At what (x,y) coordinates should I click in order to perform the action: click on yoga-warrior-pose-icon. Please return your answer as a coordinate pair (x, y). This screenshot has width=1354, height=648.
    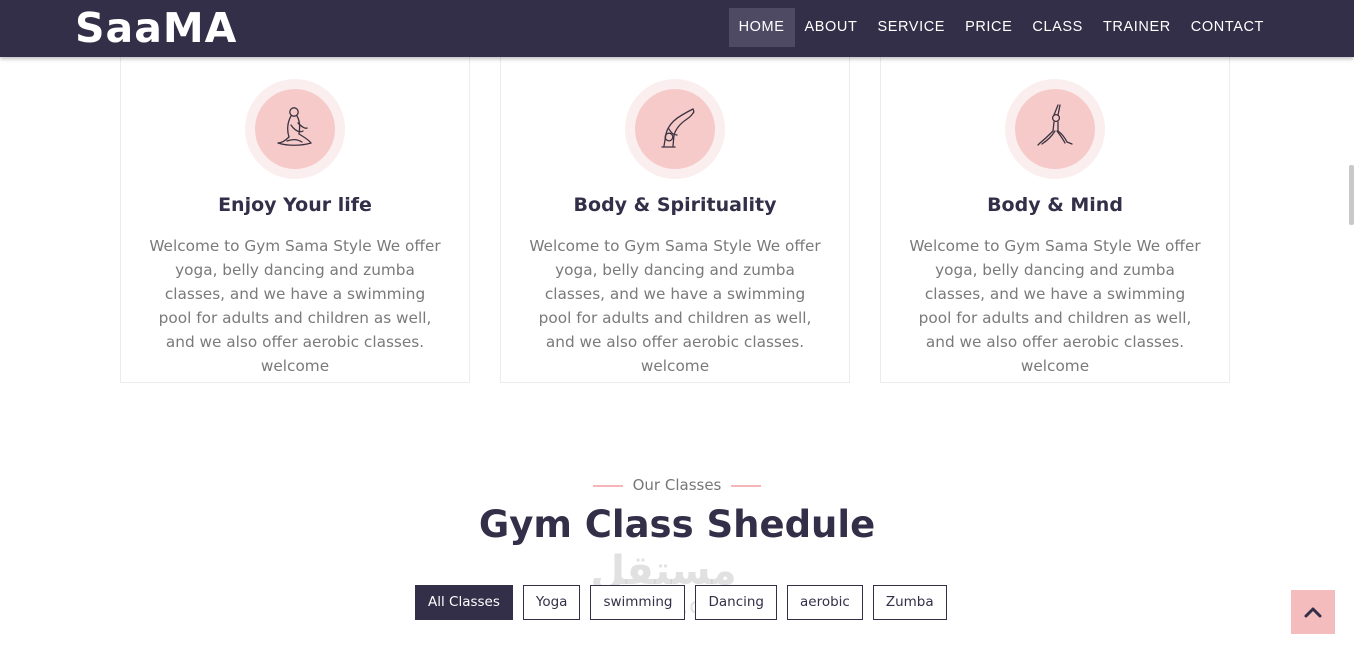
    Looking at the image, I should click on (1055, 129).